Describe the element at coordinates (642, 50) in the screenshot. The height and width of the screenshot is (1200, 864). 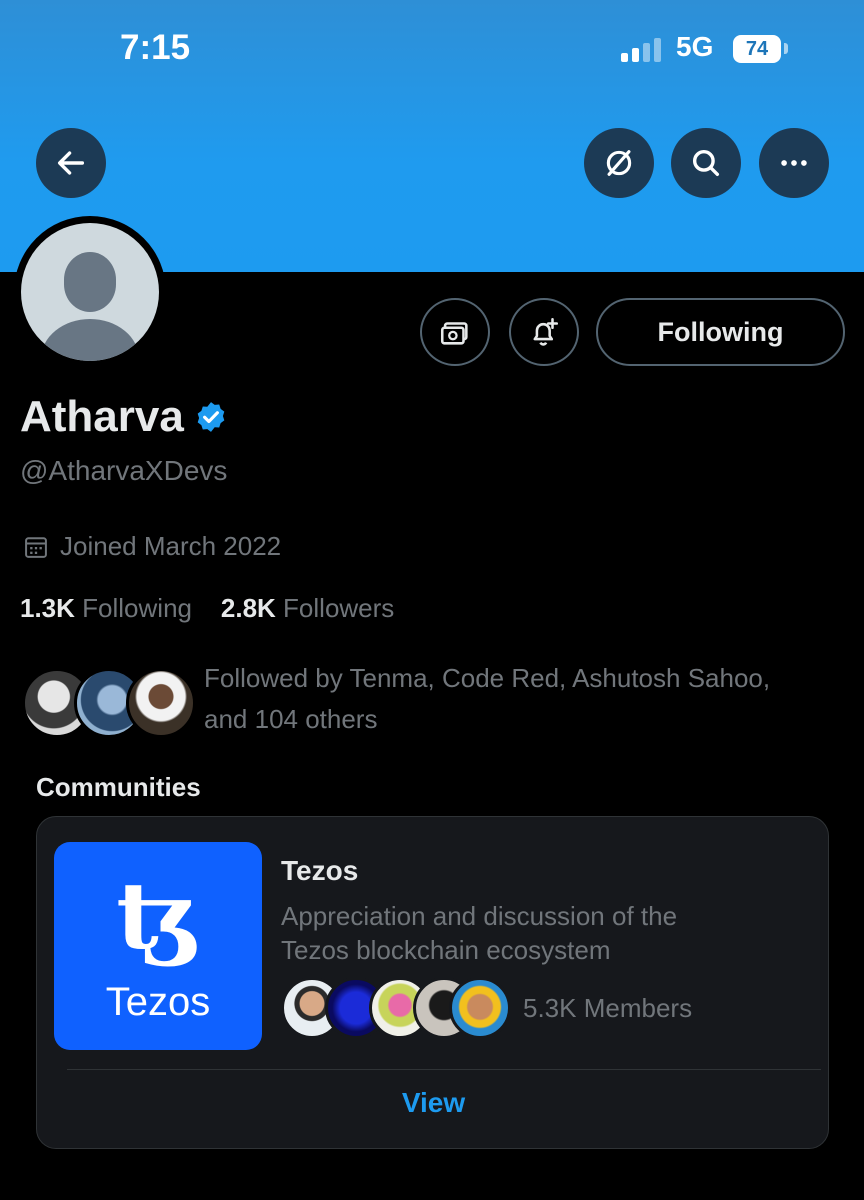
I see `signal-icon` at that location.